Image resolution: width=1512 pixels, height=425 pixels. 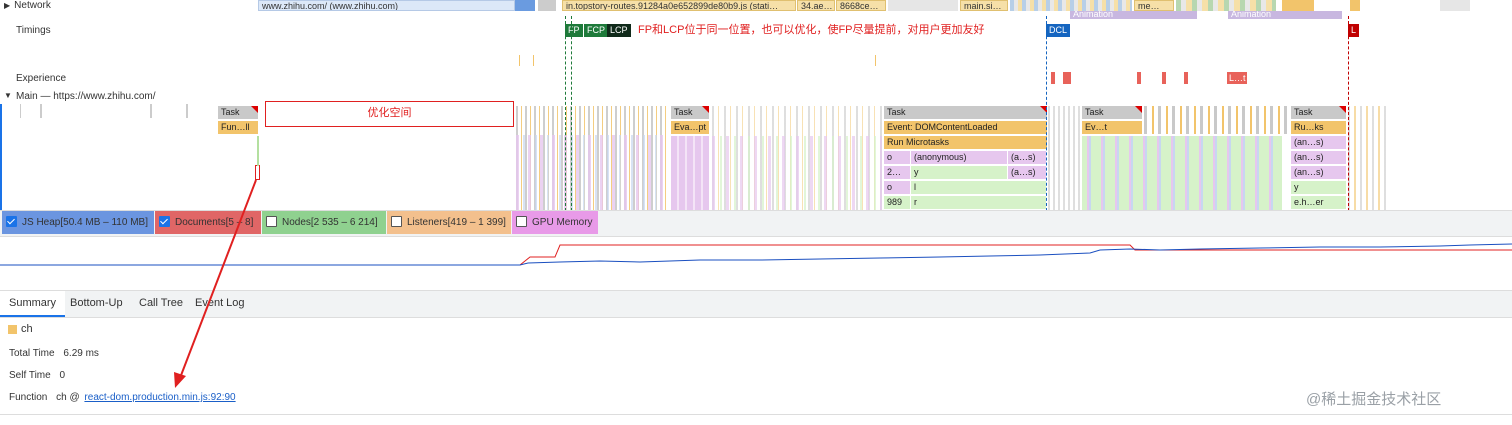 What do you see at coordinates (27, 5) in the screenshot?
I see `network-track-label: ▶ Network` at bounding box center [27, 5].